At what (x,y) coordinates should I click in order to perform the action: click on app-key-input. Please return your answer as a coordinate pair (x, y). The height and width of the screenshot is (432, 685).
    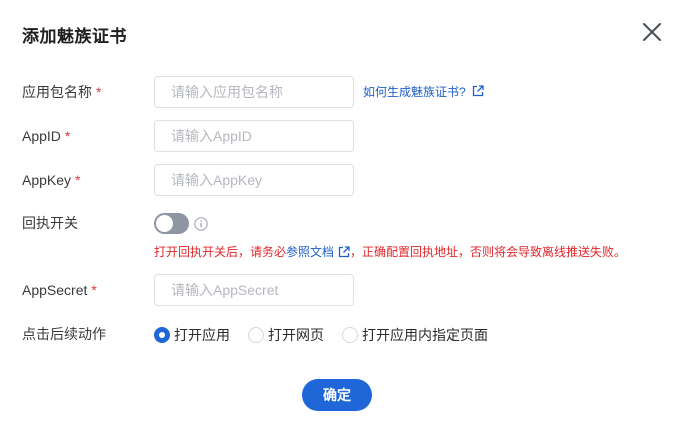
    Looking at the image, I should click on (254, 180).